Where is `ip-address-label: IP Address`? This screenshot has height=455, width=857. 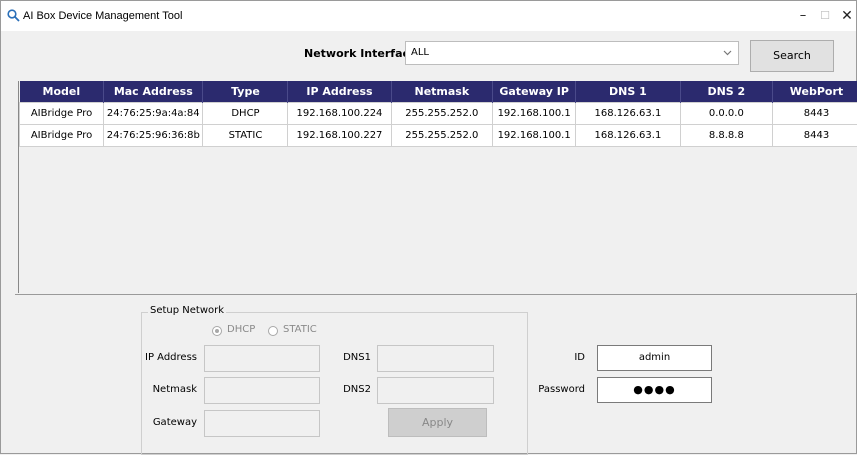
ip-address-label: IP Address is located at coordinates (169, 357).